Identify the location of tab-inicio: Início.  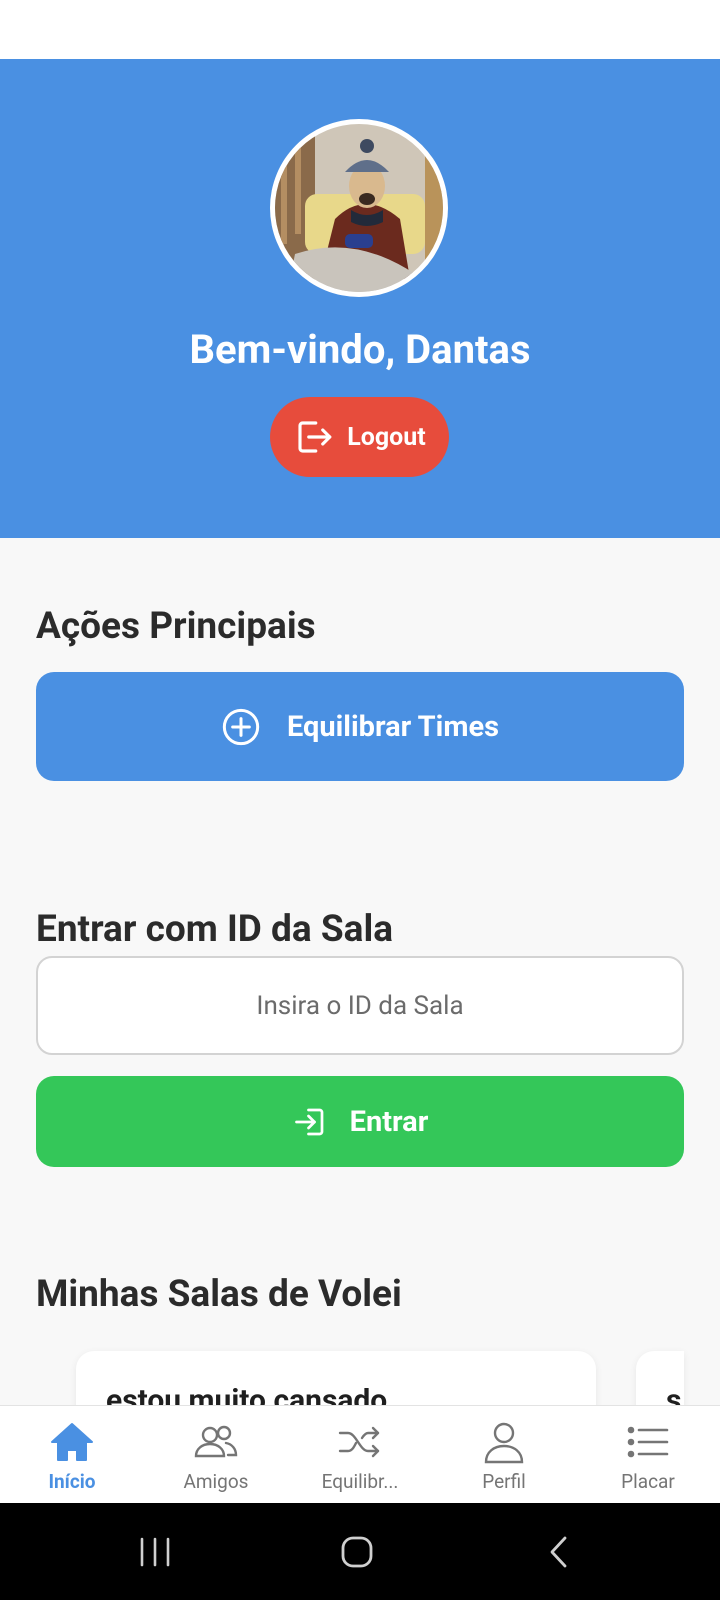
(72, 1455).